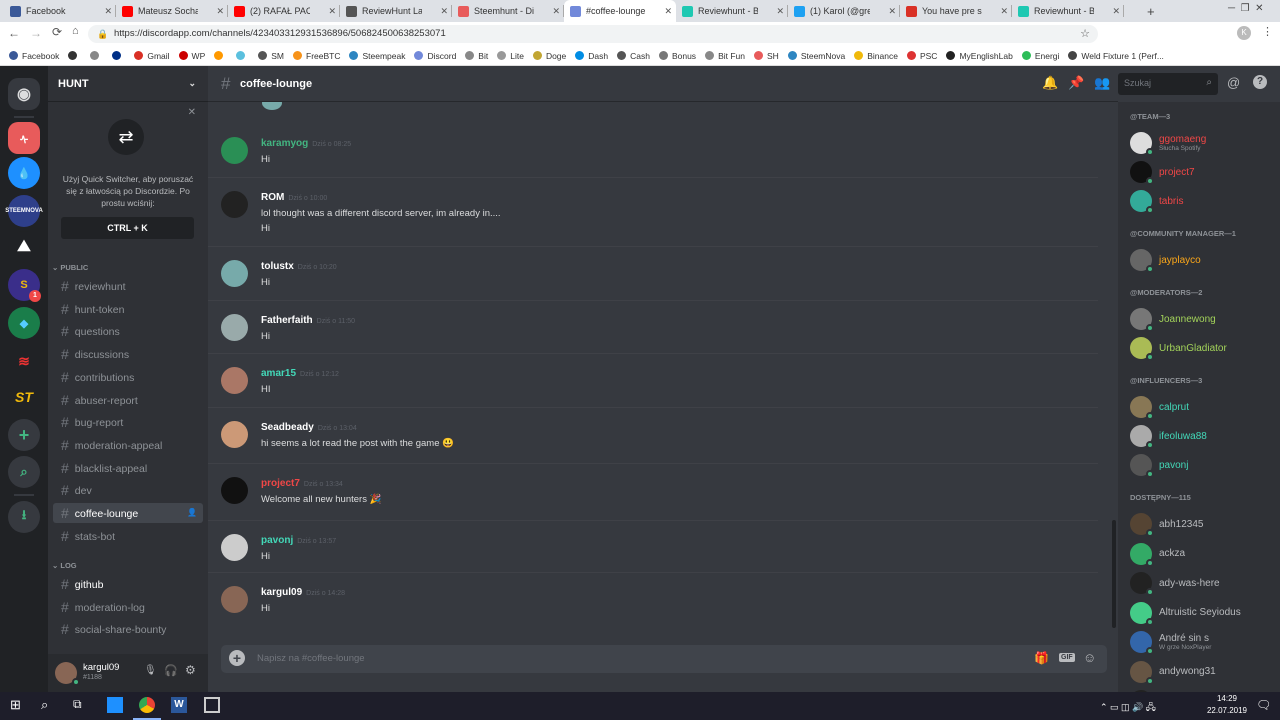  Describe the element at coordinates (128, 468) in the screenshot. I see `channel-item-blacklist-appeal: # blacklist-appeal` at that location.